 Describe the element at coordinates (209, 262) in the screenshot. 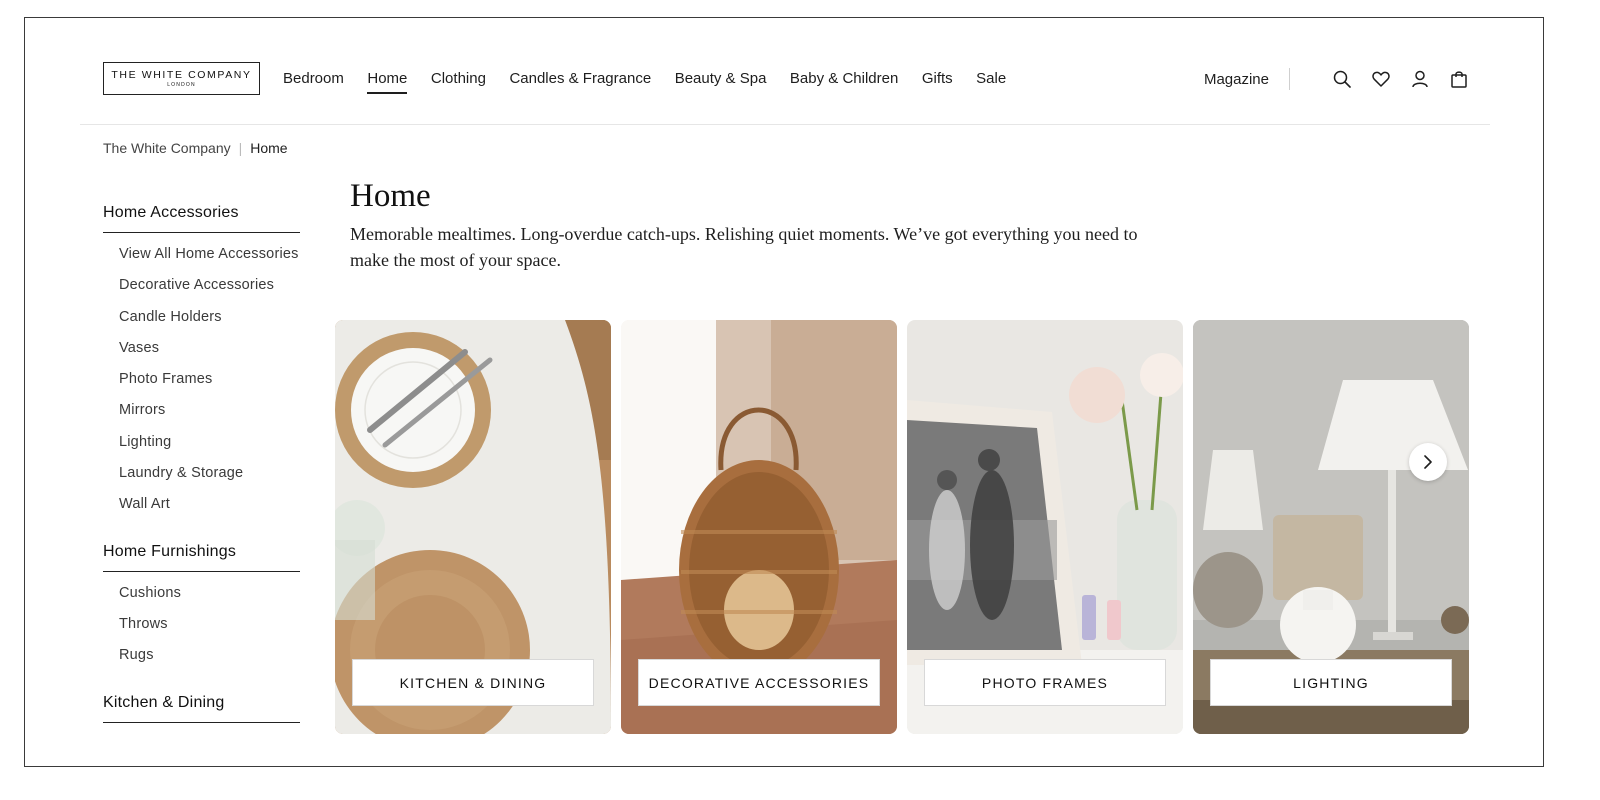

I see `sidebar-item-view-all-home-accessories: View All Home Accessories` at that location.